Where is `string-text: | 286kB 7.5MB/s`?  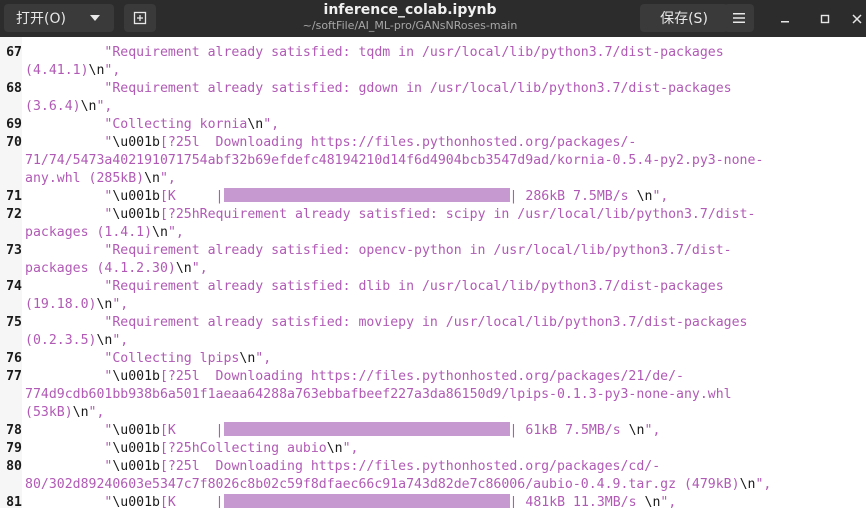
string-text: | 286kB 7.5MB/s is located at coordinates (573, 196).